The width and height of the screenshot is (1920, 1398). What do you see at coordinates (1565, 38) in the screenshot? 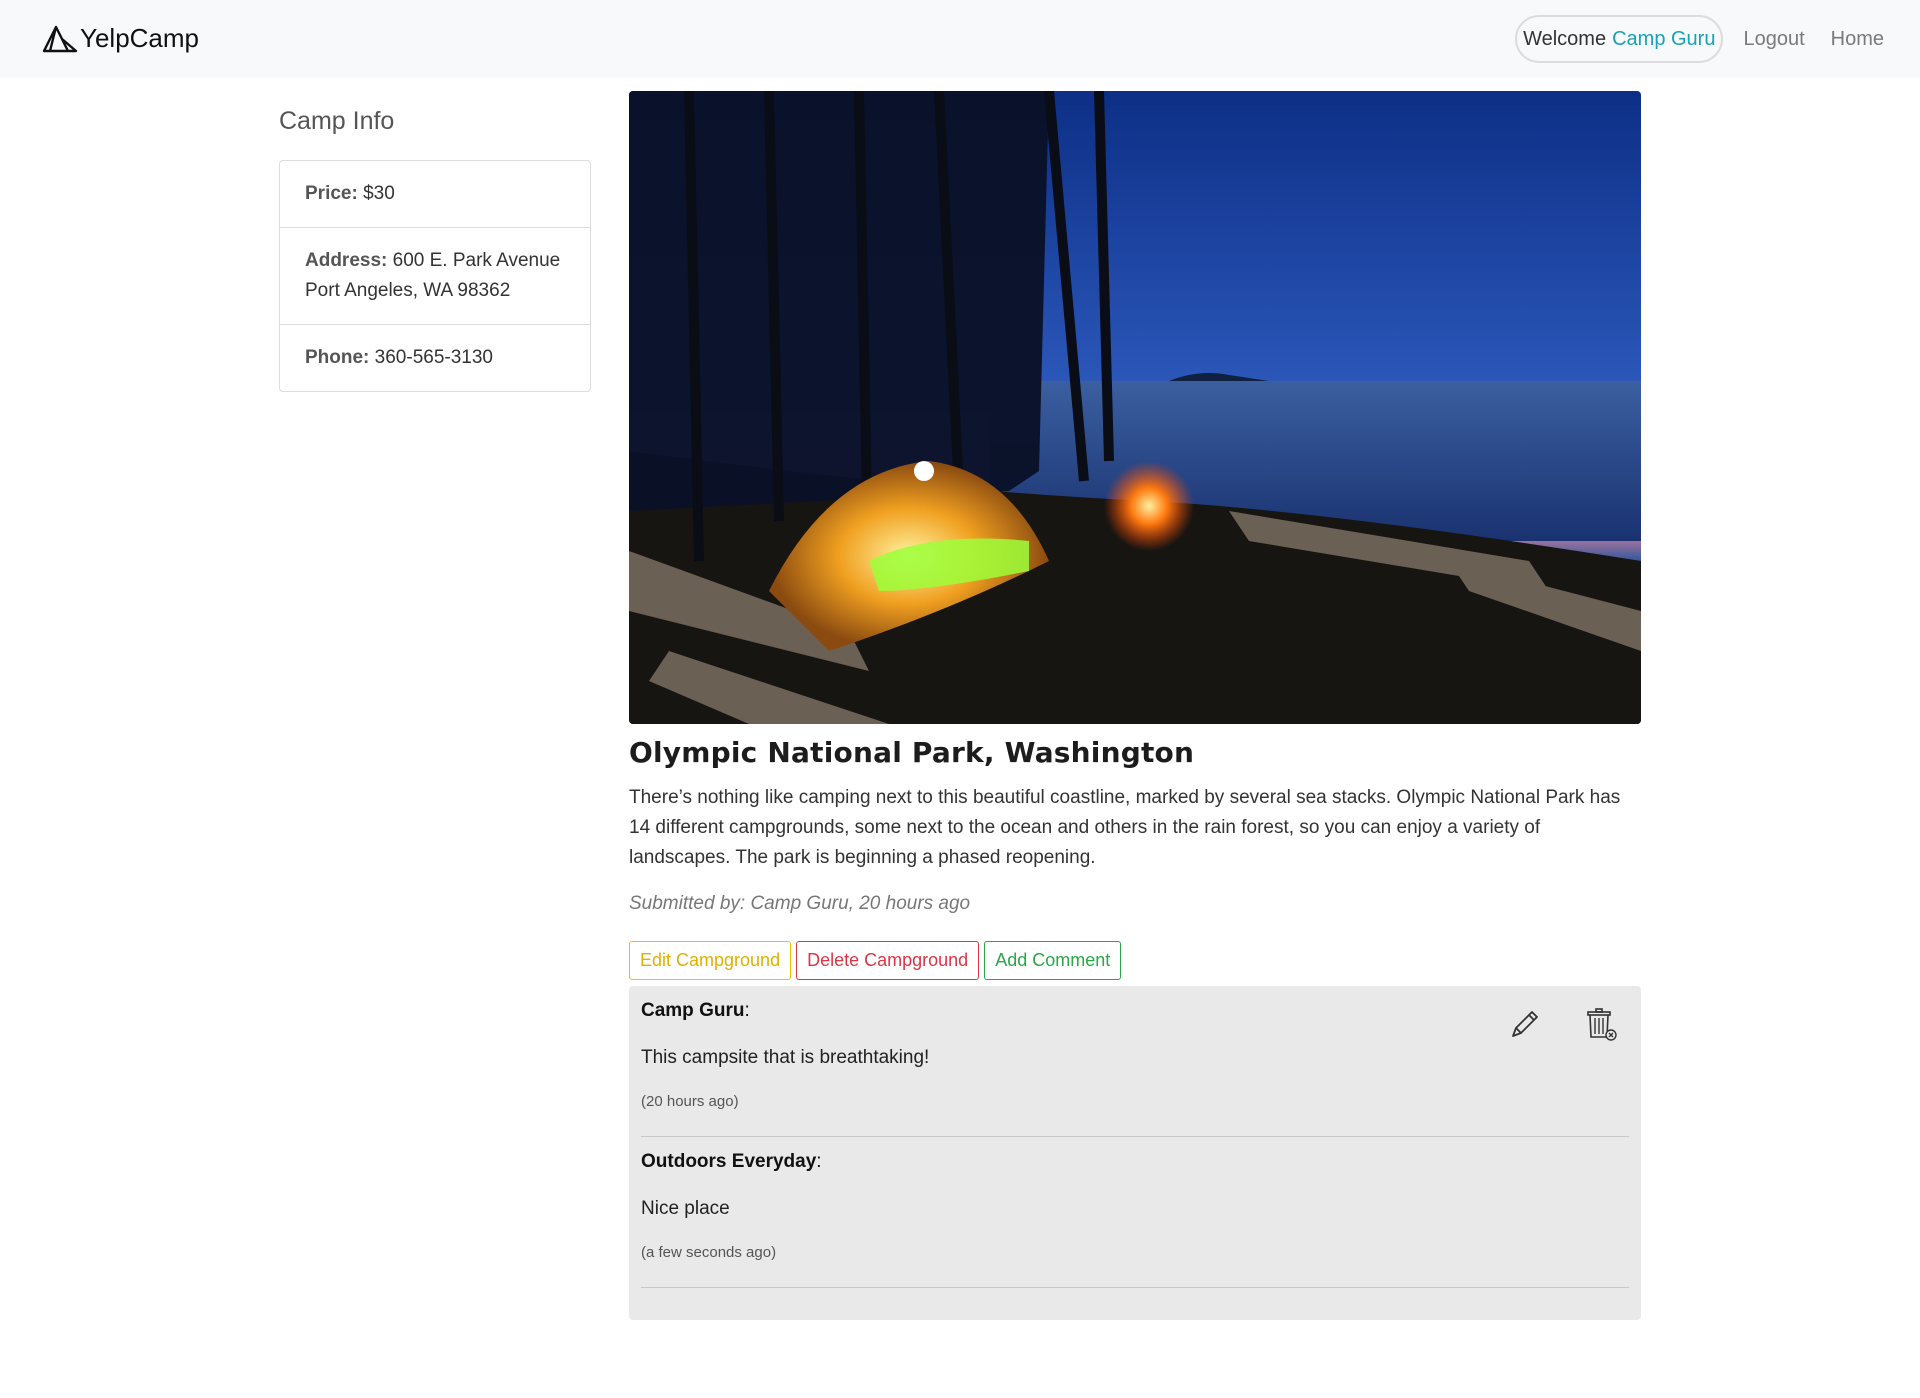
I see `welcome-prefix: Welcome` at bounding box center [1565, 38].